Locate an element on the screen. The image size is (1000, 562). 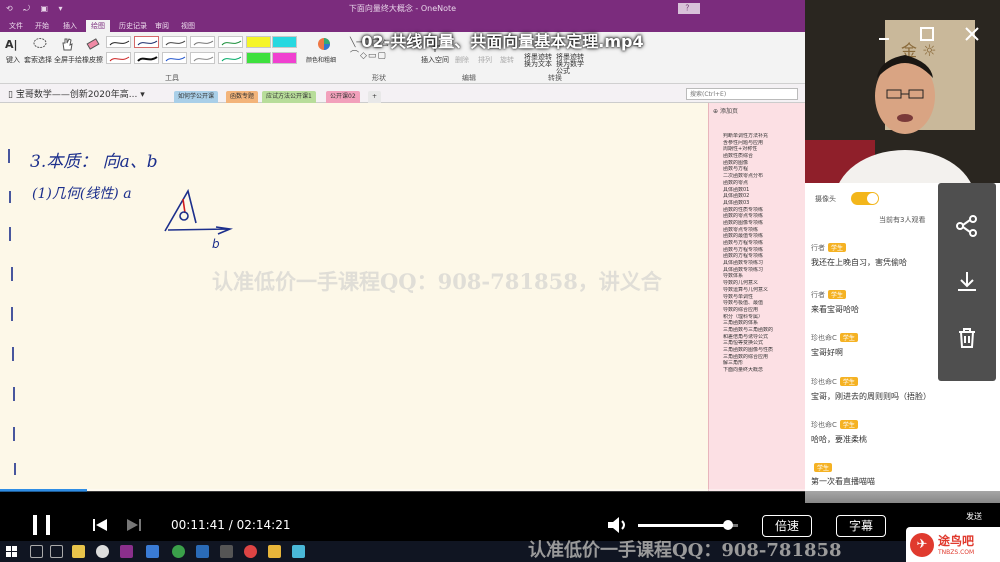
download-icon is located at coordinates (967, 282).